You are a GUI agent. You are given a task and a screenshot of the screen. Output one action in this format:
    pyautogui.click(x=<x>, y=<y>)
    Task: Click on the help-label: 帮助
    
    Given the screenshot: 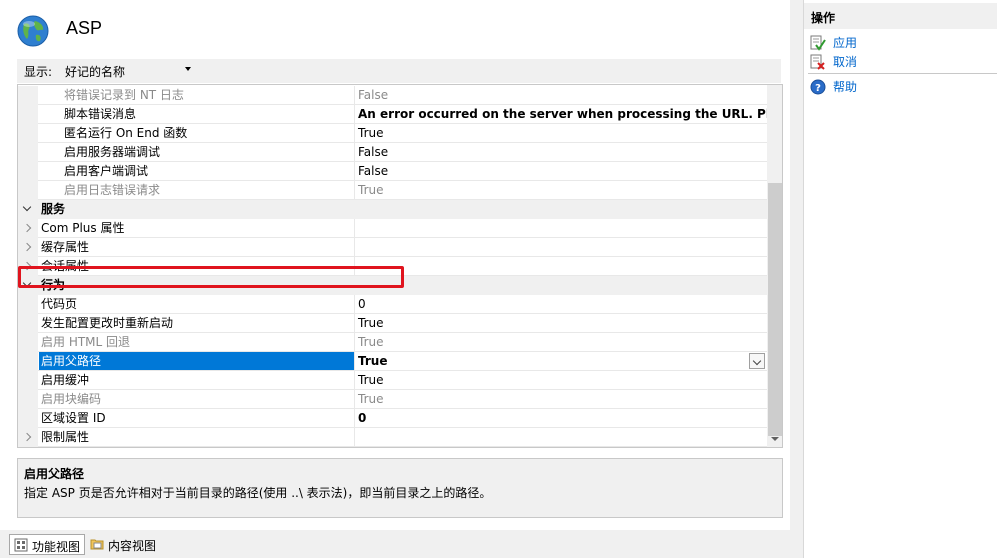 What is the action you would take?
    pyautogui.click(x=845, y=87)
    